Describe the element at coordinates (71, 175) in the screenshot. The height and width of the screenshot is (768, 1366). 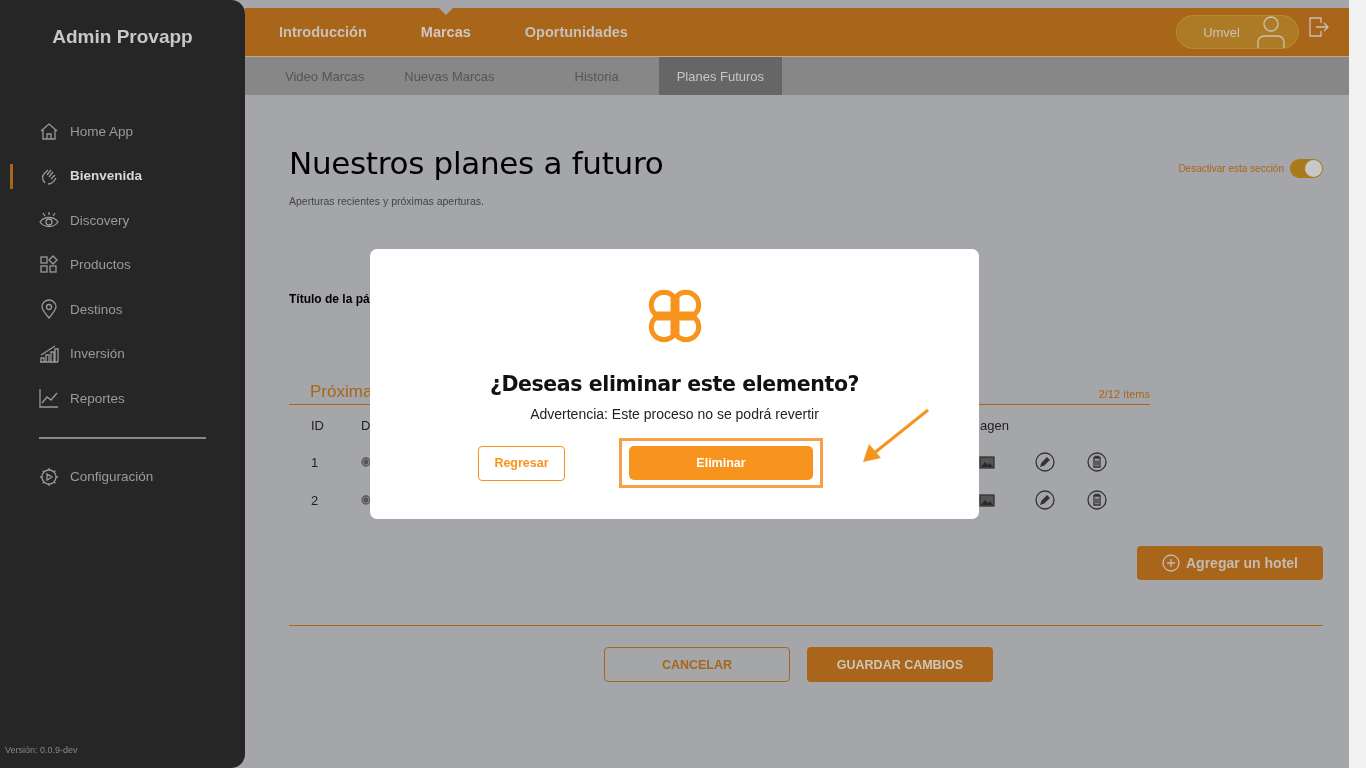
I see `sidebar-item: Bienvenida` at that location.